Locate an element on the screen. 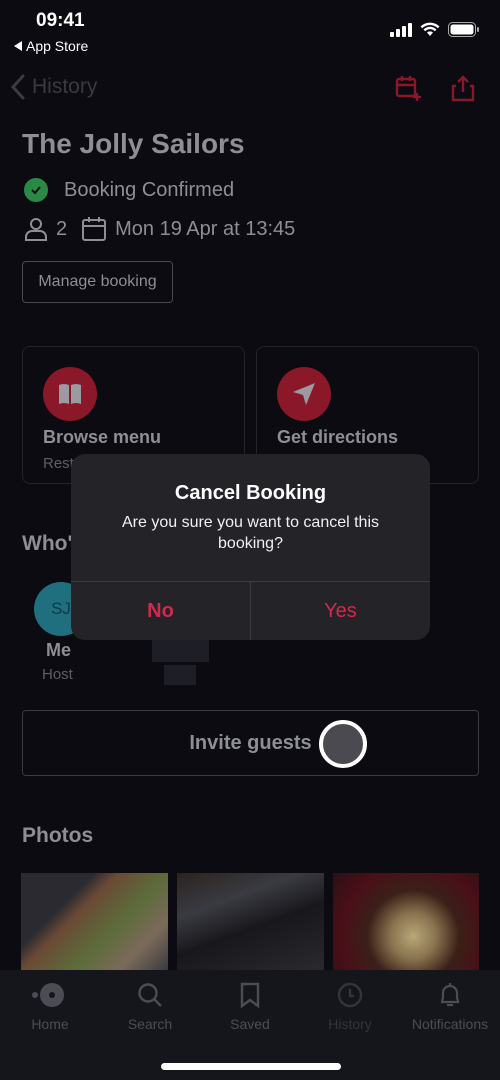  person-icon is located at coordinates (36, 229).